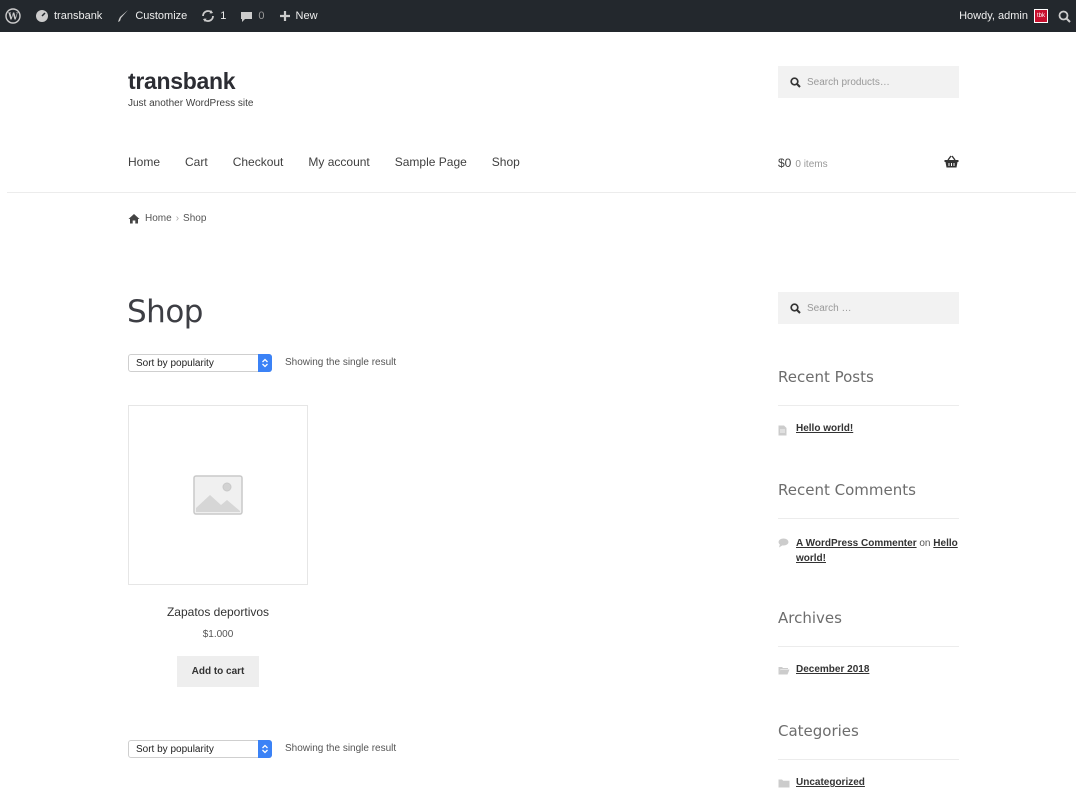 The height and width of the screenshot is (792, 1076). What do you see at coordinates (218, 634) in the screenshot?
I see `product-price: $1.000` at bounding box center [218, 634].